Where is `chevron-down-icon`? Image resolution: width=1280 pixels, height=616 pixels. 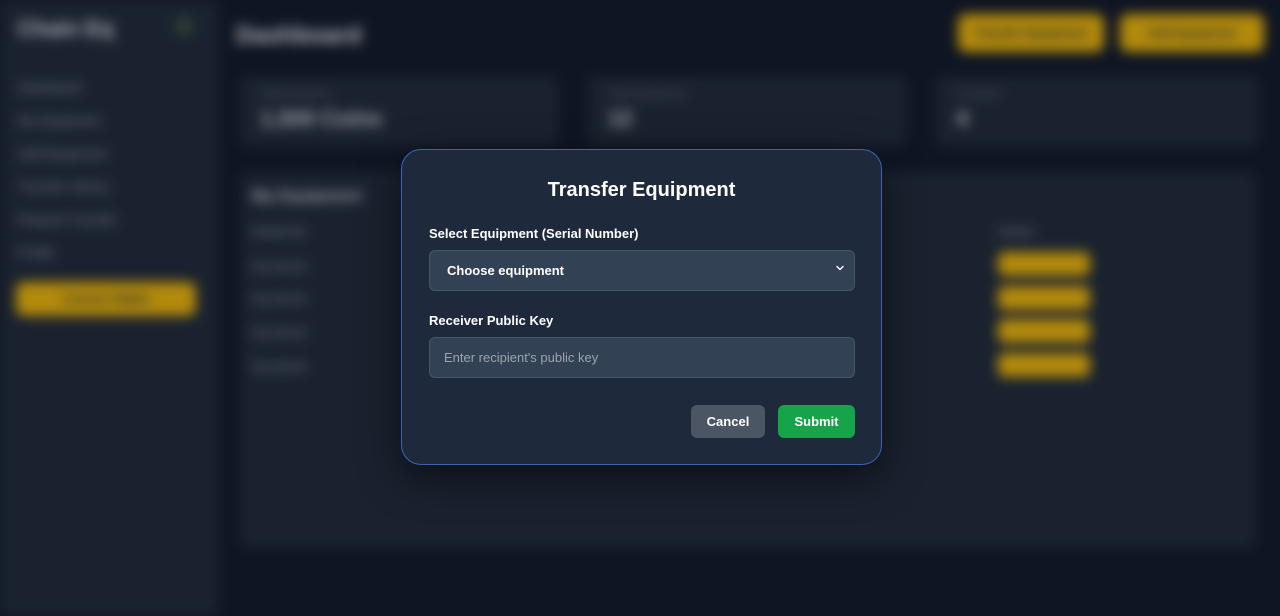
chevron-down-icon is located at coordinates (840, 268).